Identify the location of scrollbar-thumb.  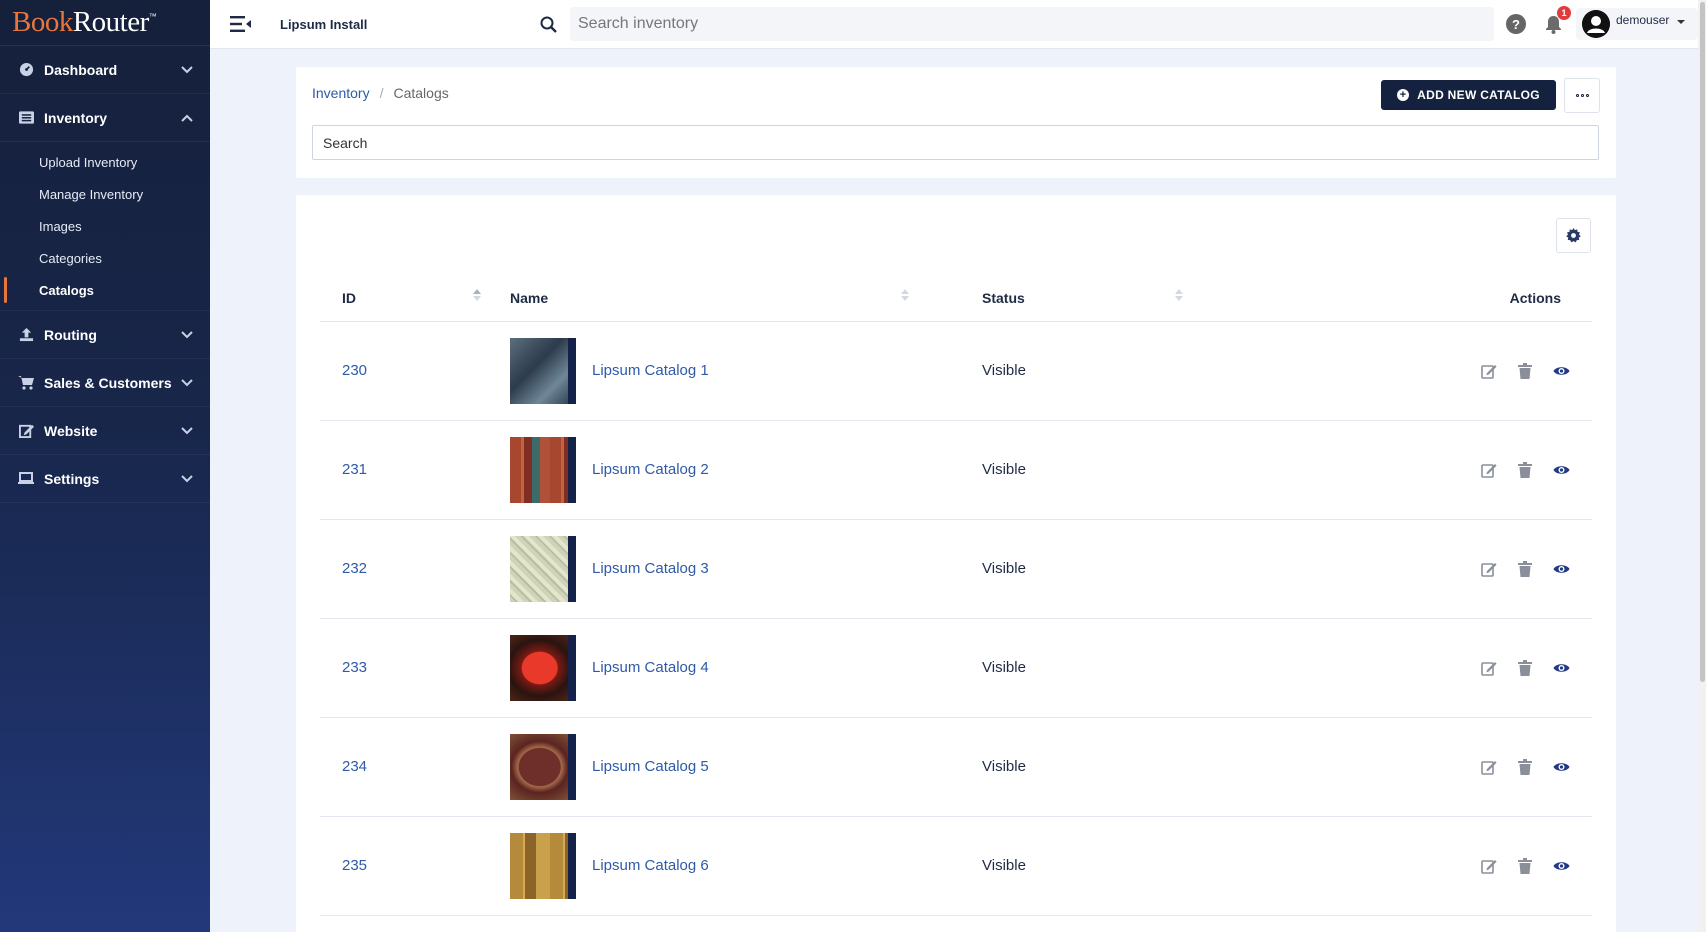
(1702, 342).